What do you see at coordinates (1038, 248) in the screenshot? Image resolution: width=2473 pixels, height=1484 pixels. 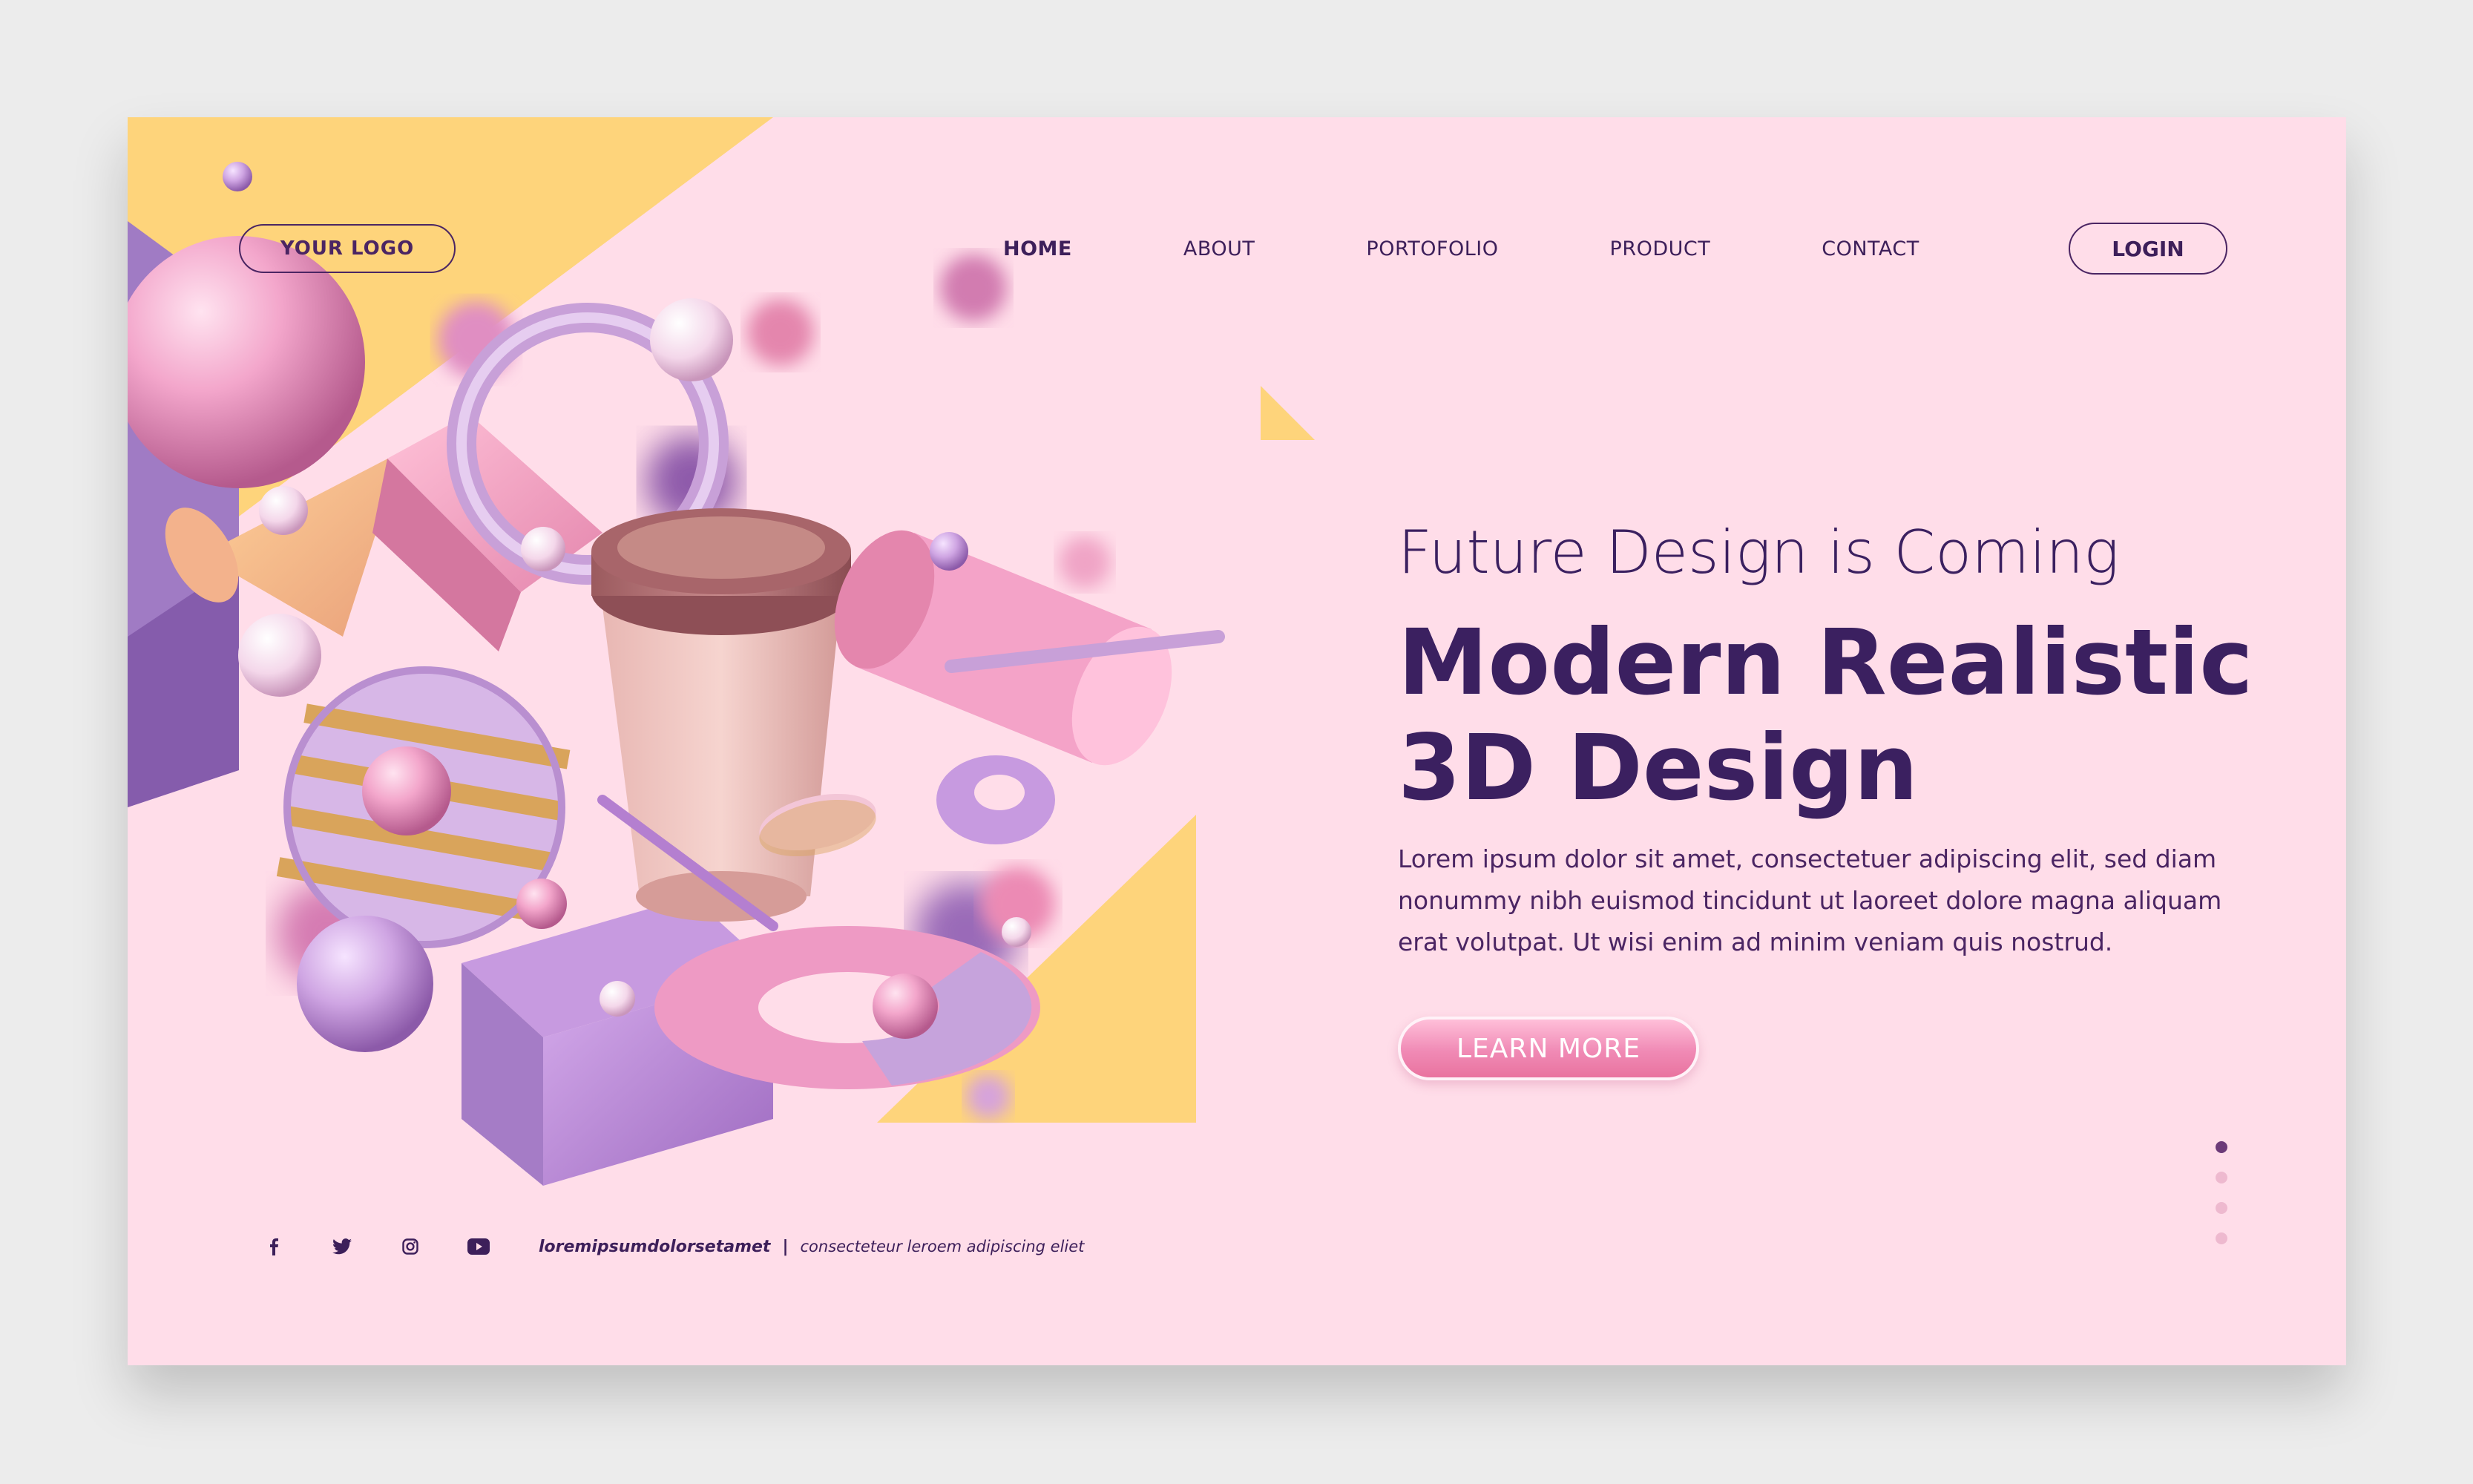 I see `nav-home: HOME` at bounding box center [1038, 248].